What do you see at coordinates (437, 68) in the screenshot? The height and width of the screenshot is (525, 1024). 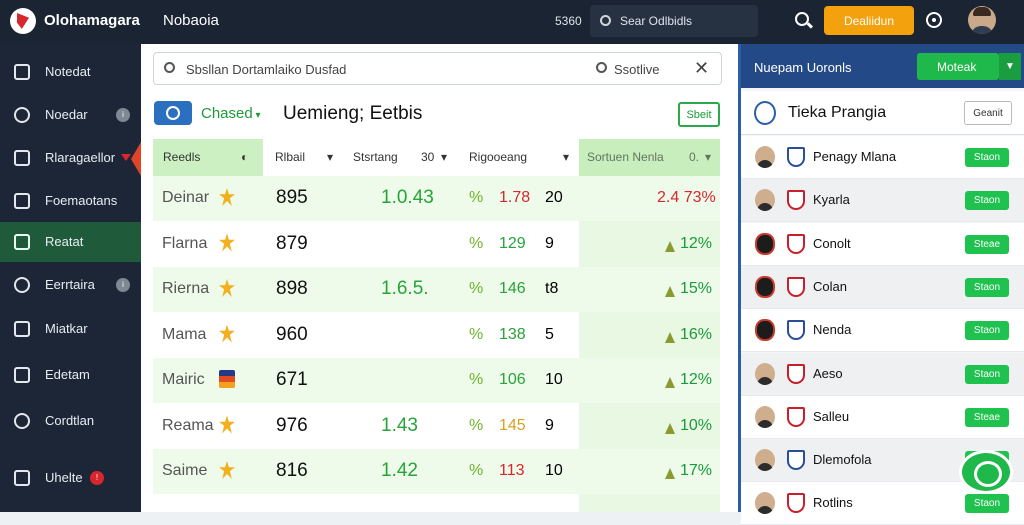 I see `main-search-input: Sbsllan Dortamlaiko Dusfad Ssotlive ✕` at bounding box center [437, 68].